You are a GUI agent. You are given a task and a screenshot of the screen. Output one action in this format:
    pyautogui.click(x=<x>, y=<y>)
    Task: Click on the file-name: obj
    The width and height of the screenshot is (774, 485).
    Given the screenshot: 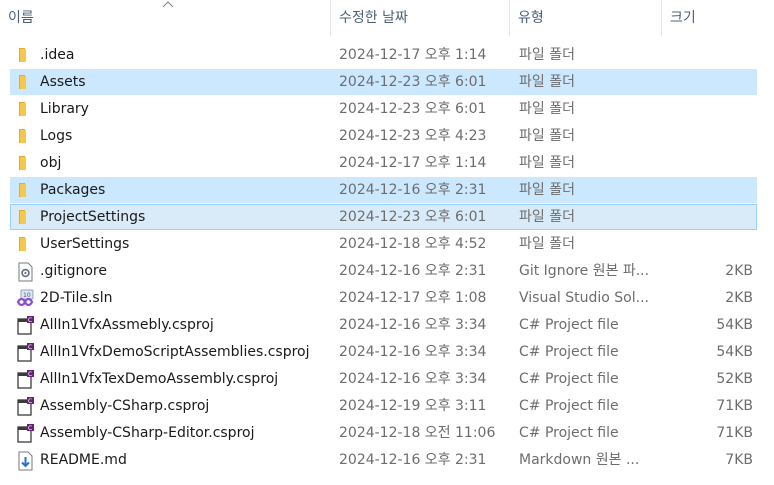 What is the action you would take?
    pyautogui.click(x=51, y=163)
    